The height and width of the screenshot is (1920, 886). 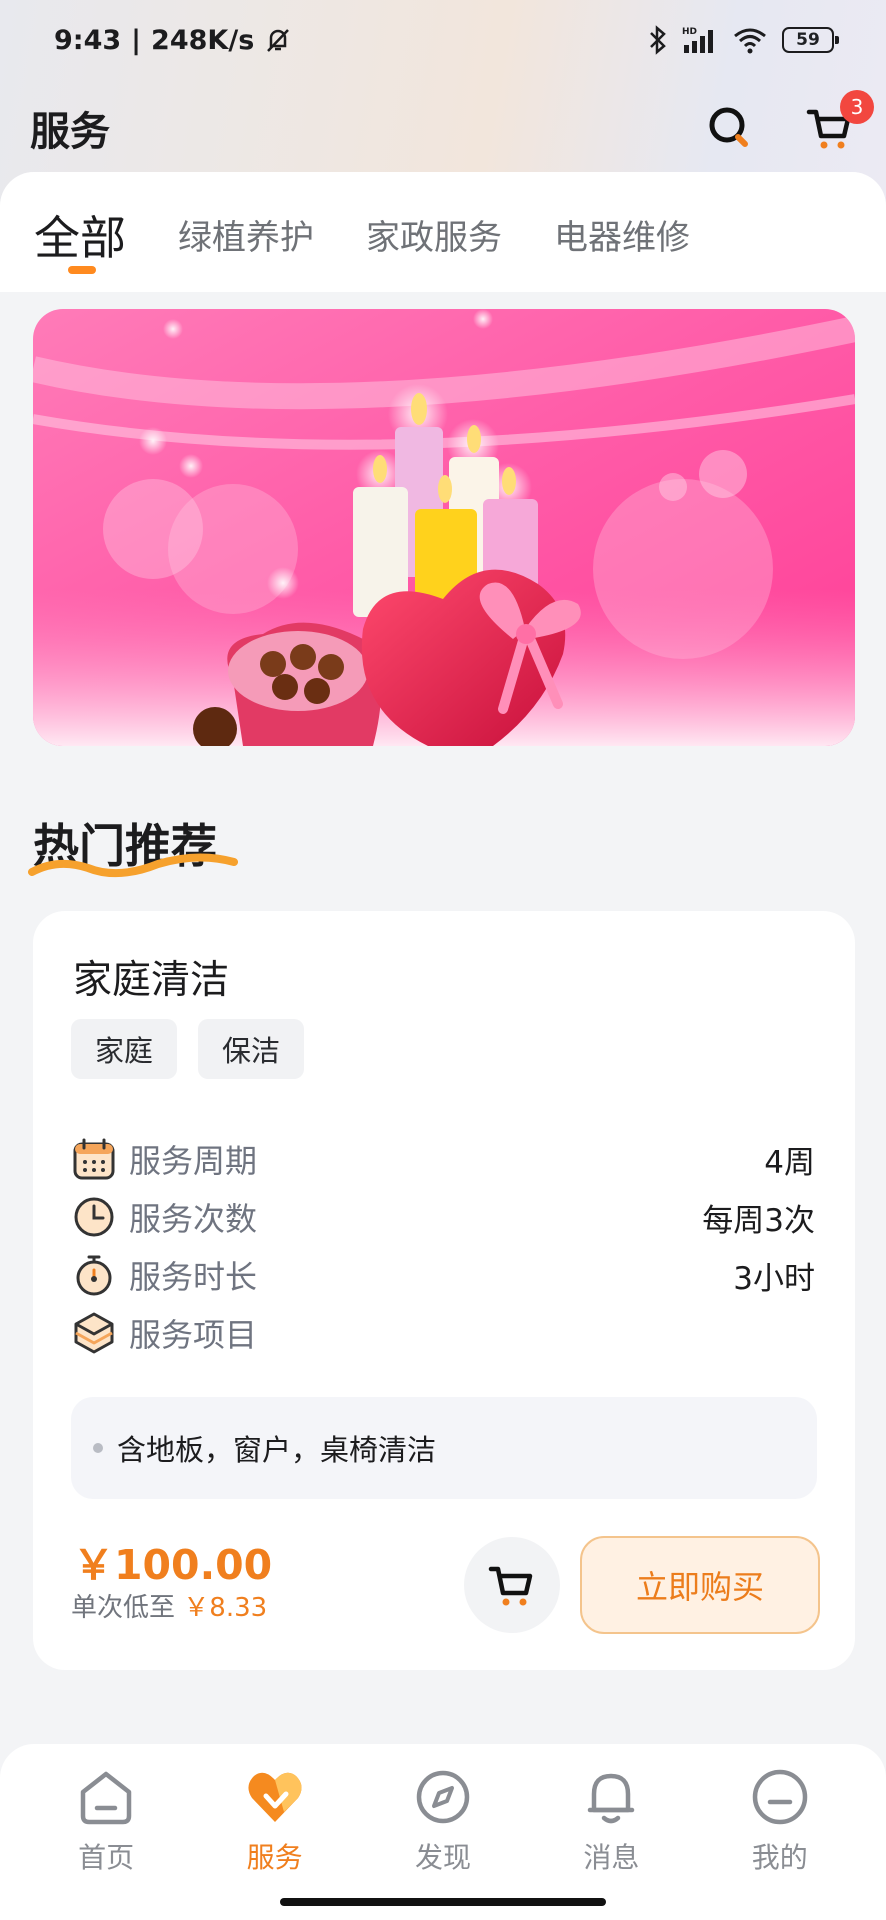 What do you see at coordinates (133, 865) in the screenshot?
I see `section-title-underline` at bounding box center [133, 865].